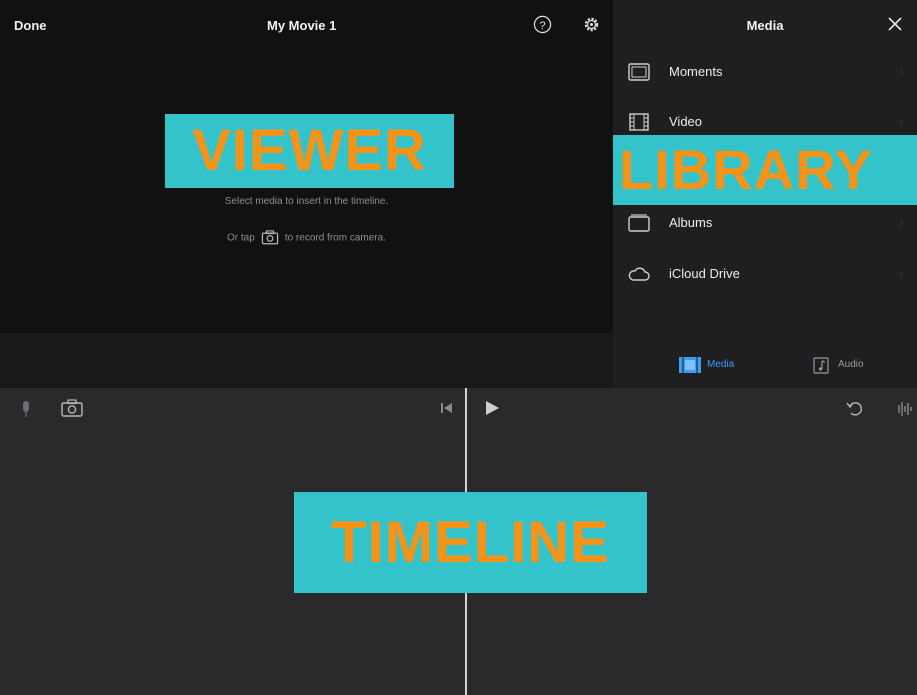 The height and width of the screenshot is (695, 917). What do you see at coordinates (765, 223) in the screenshot?
I see `library-item-albums: Albums ›` at bounding box center [765, 223].